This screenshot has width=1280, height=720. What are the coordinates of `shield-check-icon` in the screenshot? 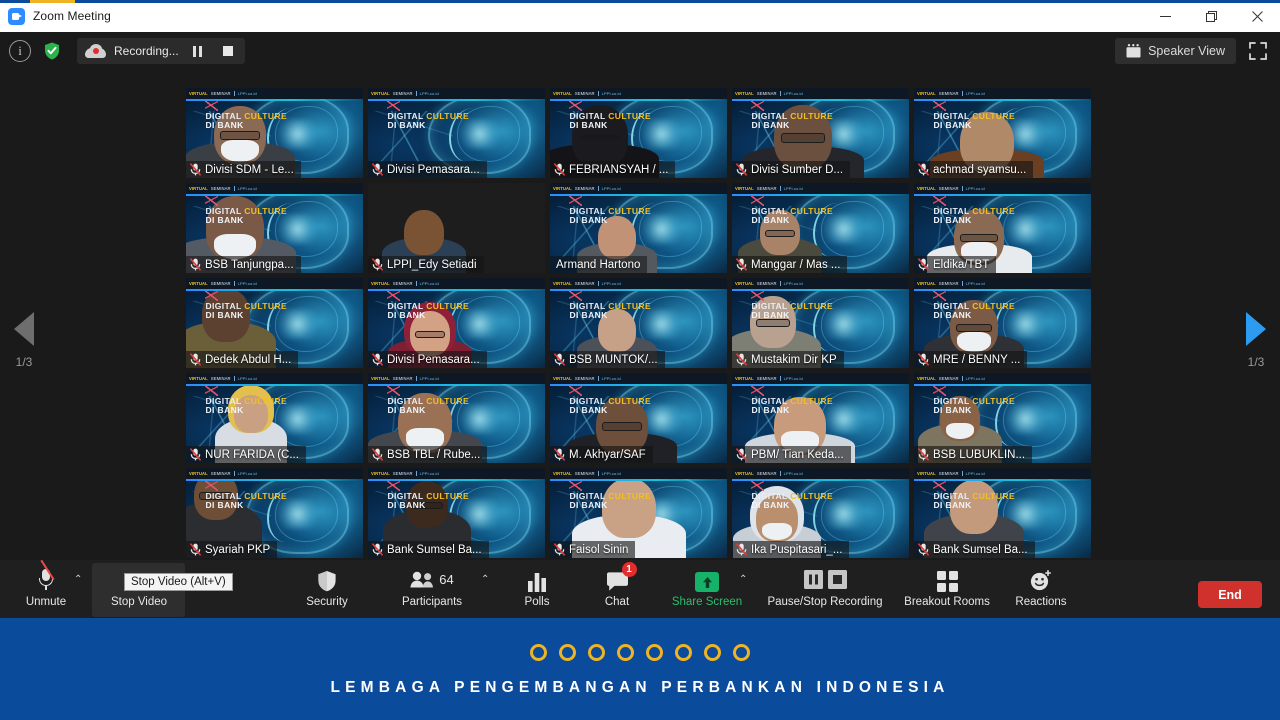 It's located at (52, 51).